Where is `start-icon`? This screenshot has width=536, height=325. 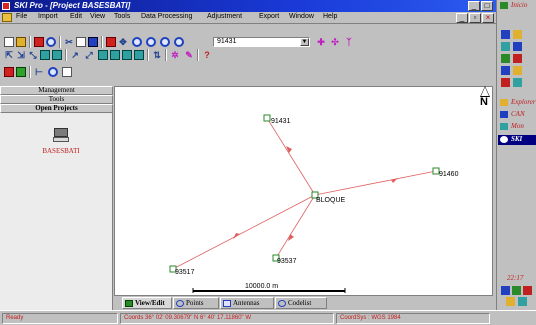
start-icon is located at coordinates (504, 5).